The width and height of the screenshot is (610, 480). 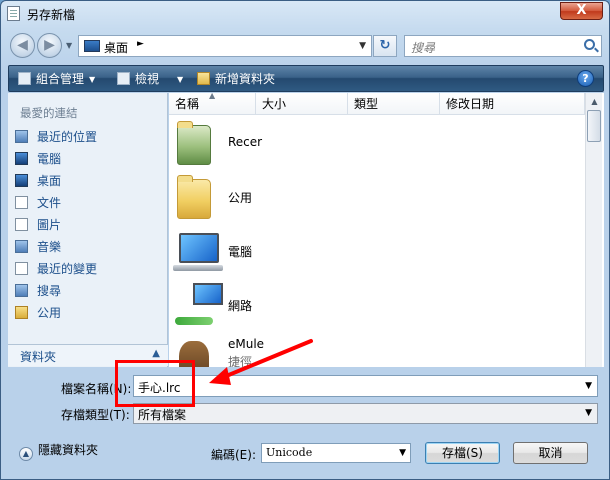 I want to click on file-item: 公用, so click(x=377, y=198).